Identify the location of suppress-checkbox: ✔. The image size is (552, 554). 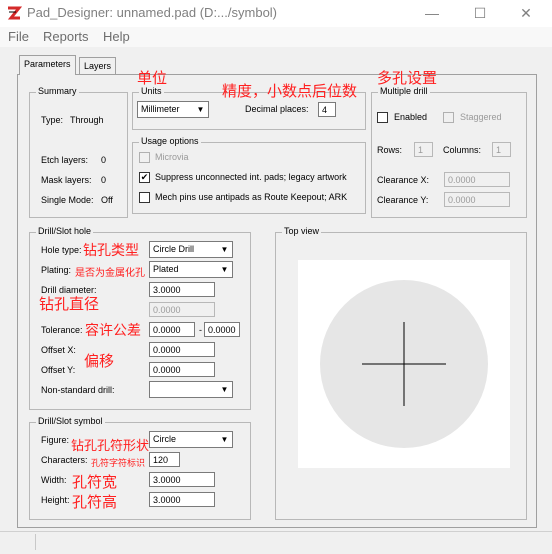
(144, 177).